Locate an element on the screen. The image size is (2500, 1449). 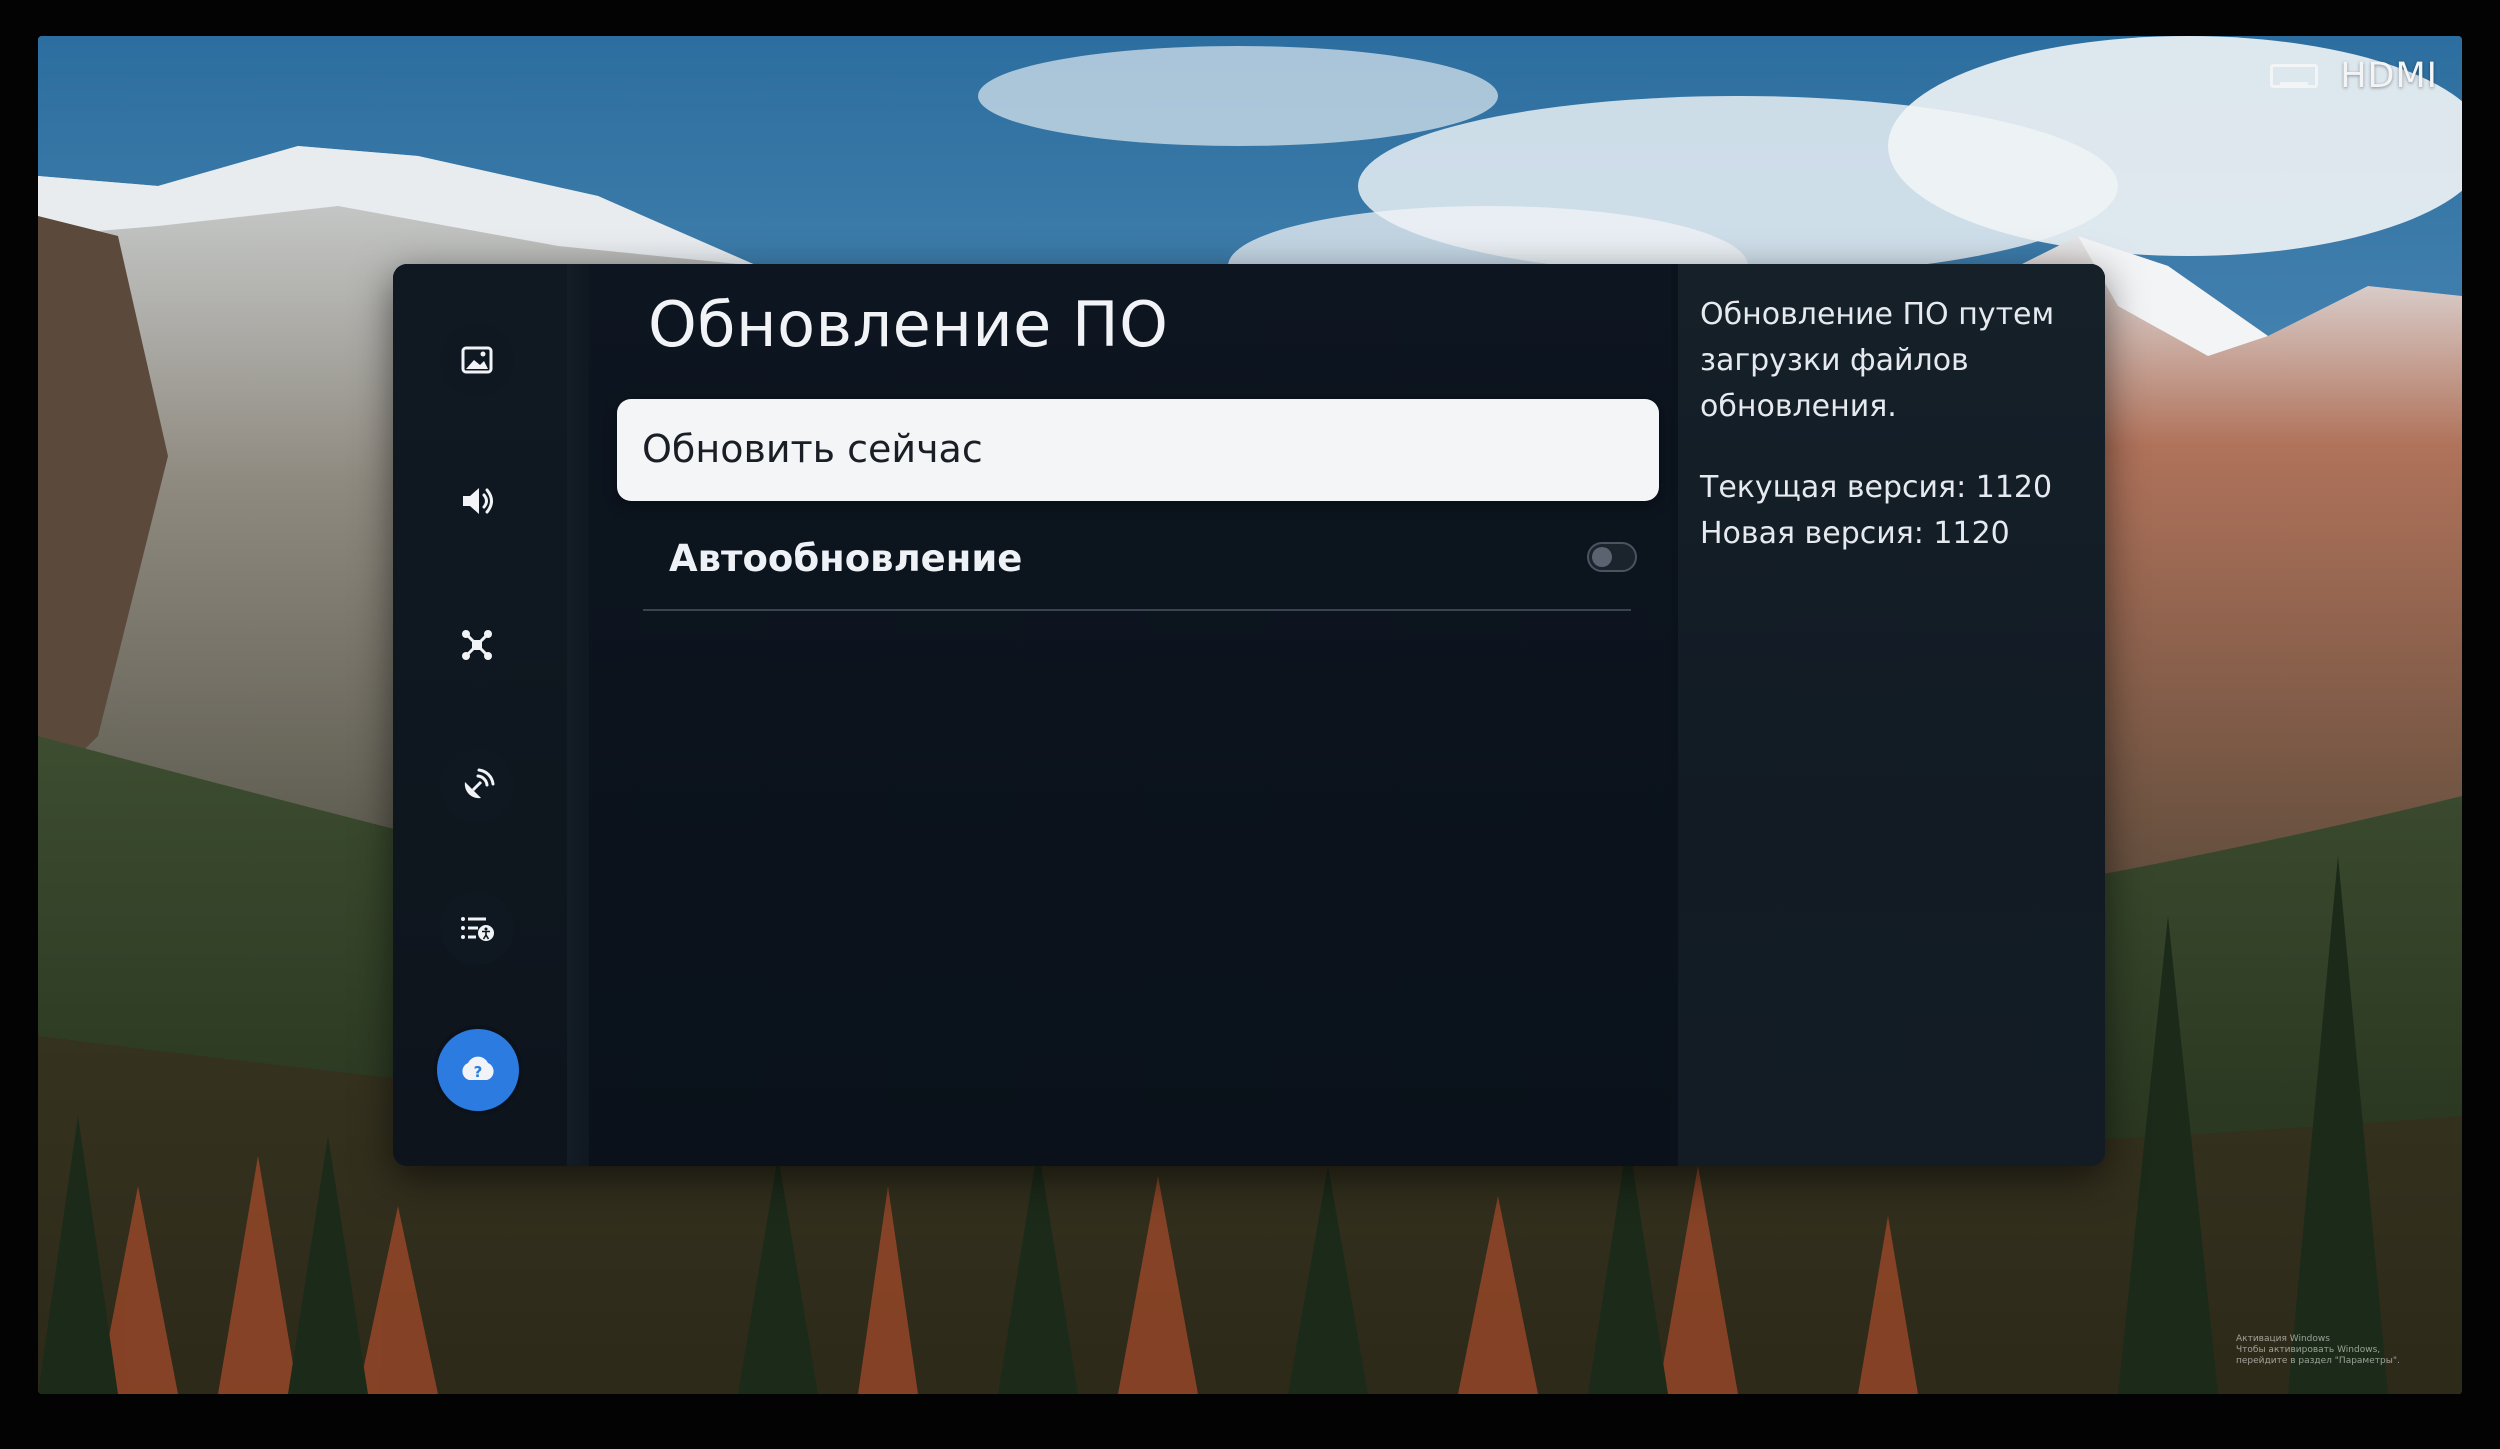
hdmi-port-icon is located at coordinates (2294, 76).